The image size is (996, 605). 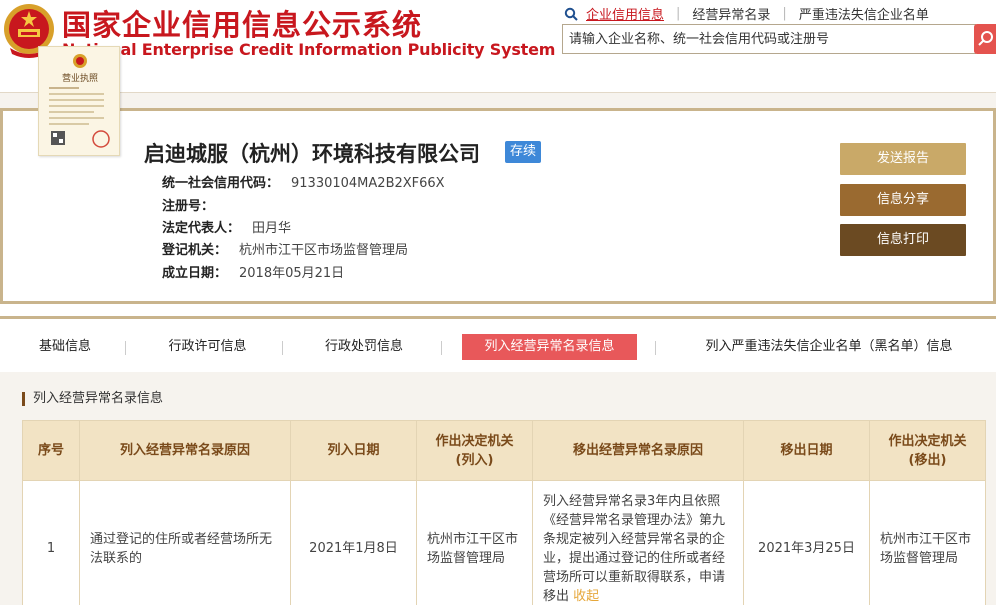 What do you see at coordinates (903, 240) in the screenshot?
I see `print-info-button: 信息打印` at bounding box center [903, 240].